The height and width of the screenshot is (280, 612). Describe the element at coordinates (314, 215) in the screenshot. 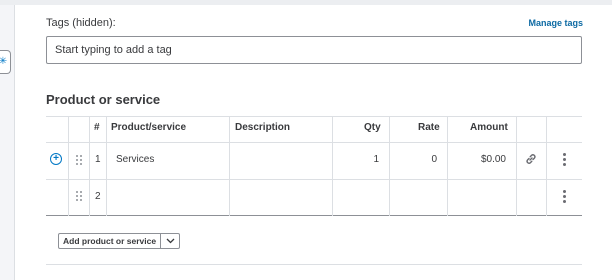

I see `table-border-bottom` at that location.